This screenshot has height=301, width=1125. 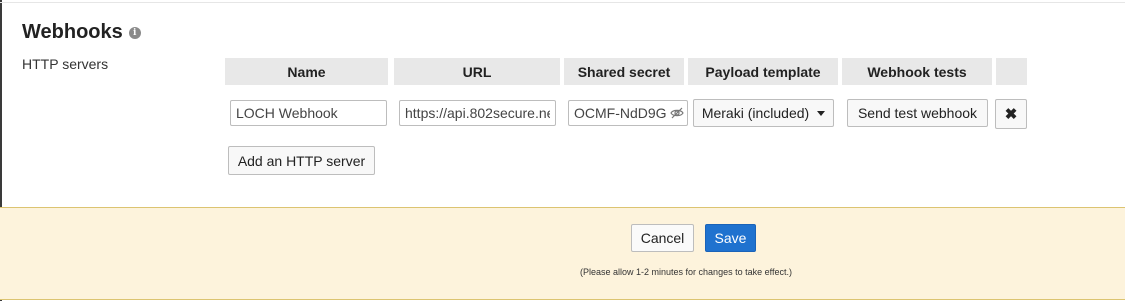 I want to click on section-title: Webhooks i, so click(x=81, y=32).